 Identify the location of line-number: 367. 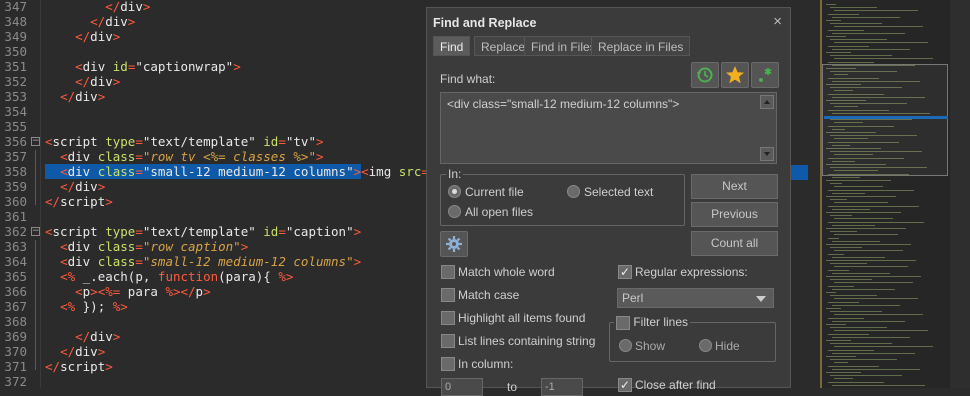
(15, 306).